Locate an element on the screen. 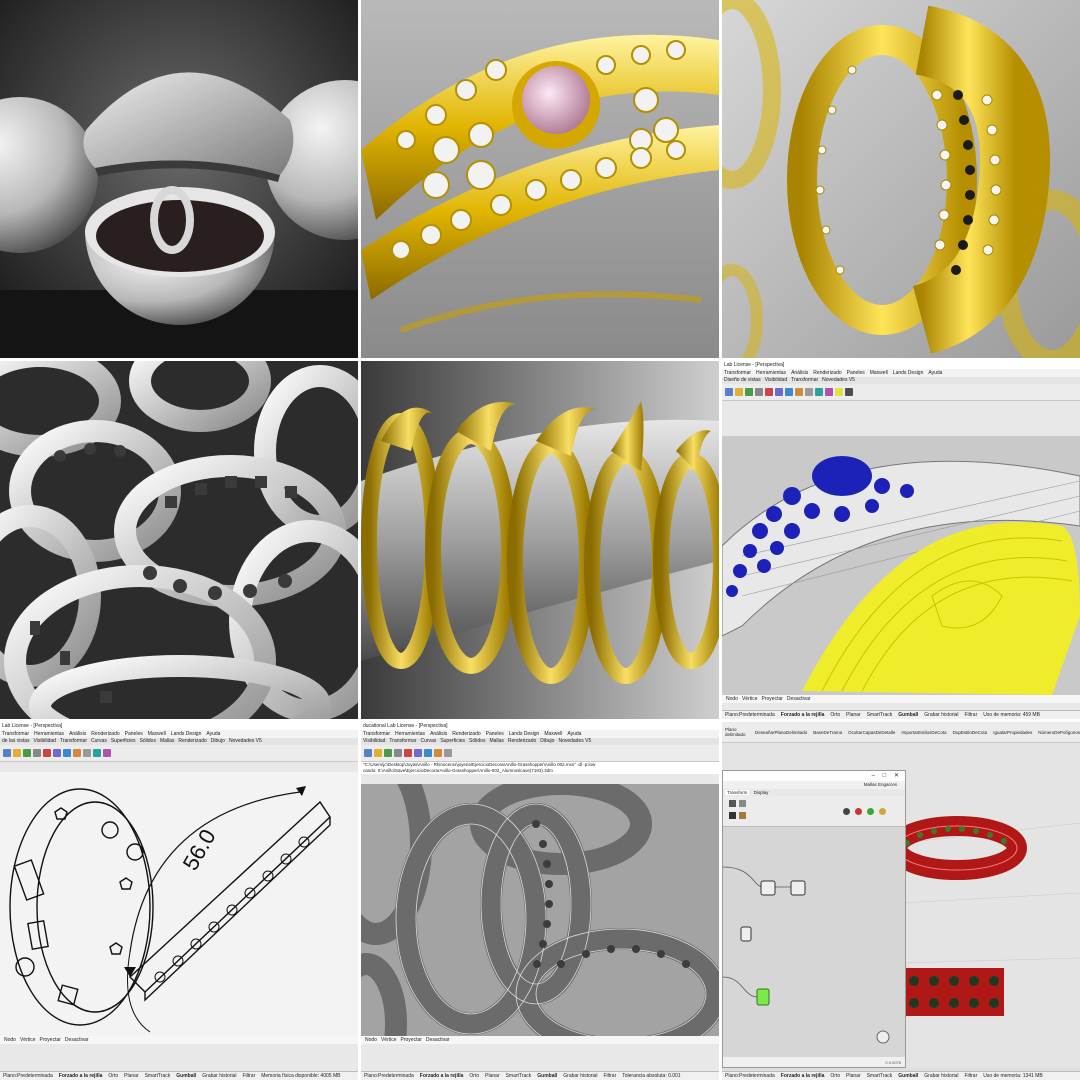  zoom-icon is located at coordinates (448, 753).